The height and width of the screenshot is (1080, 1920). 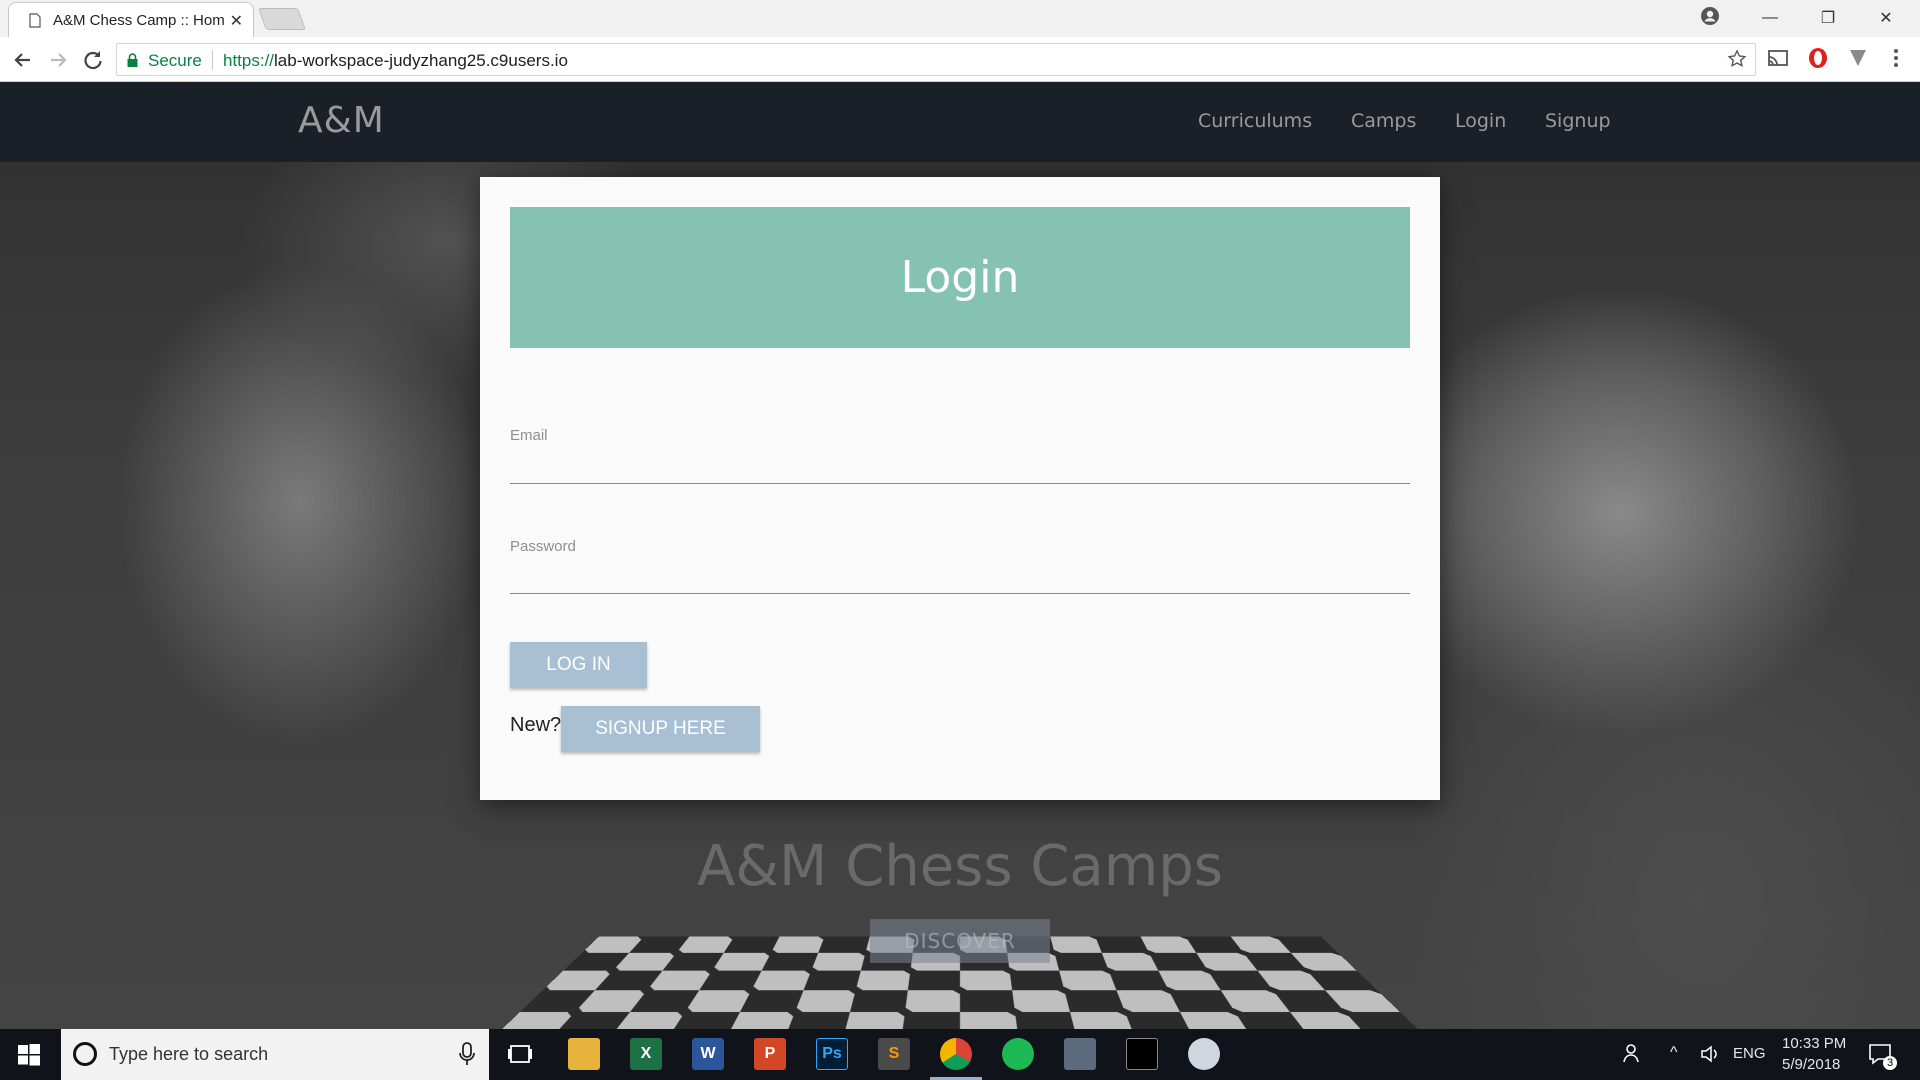 I want to click on password-label: Password, so click(x=543, y=546).